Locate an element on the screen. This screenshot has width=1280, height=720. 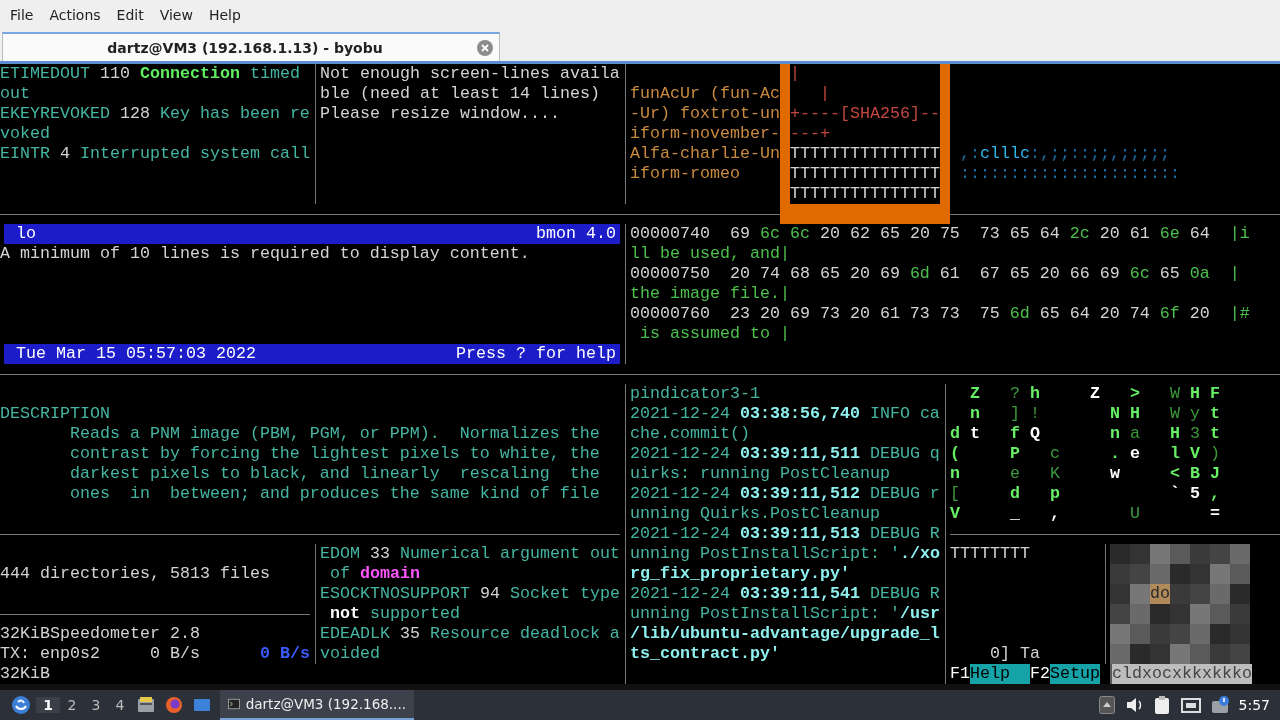
terminal-line: 00000760 23 20 69 73 20 61 73 73 75 6d 65 64 20 74 6f 20 |# is located at coordinates (940, 314).